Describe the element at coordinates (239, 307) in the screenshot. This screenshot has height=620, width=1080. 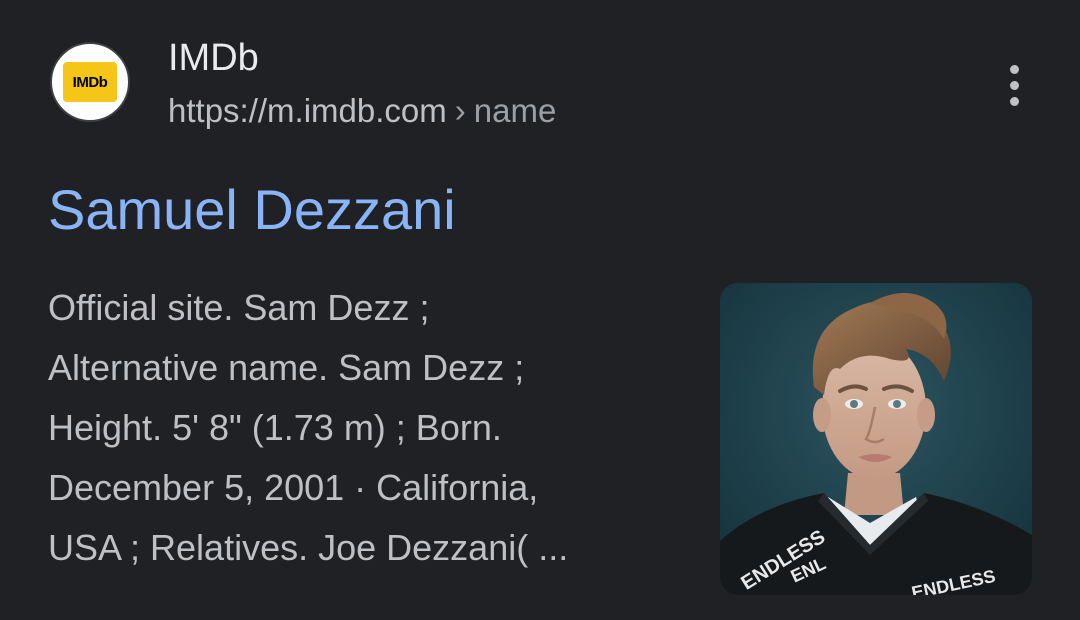
I see `snippet-line: Official site. Sam Dezz ;` at that location.